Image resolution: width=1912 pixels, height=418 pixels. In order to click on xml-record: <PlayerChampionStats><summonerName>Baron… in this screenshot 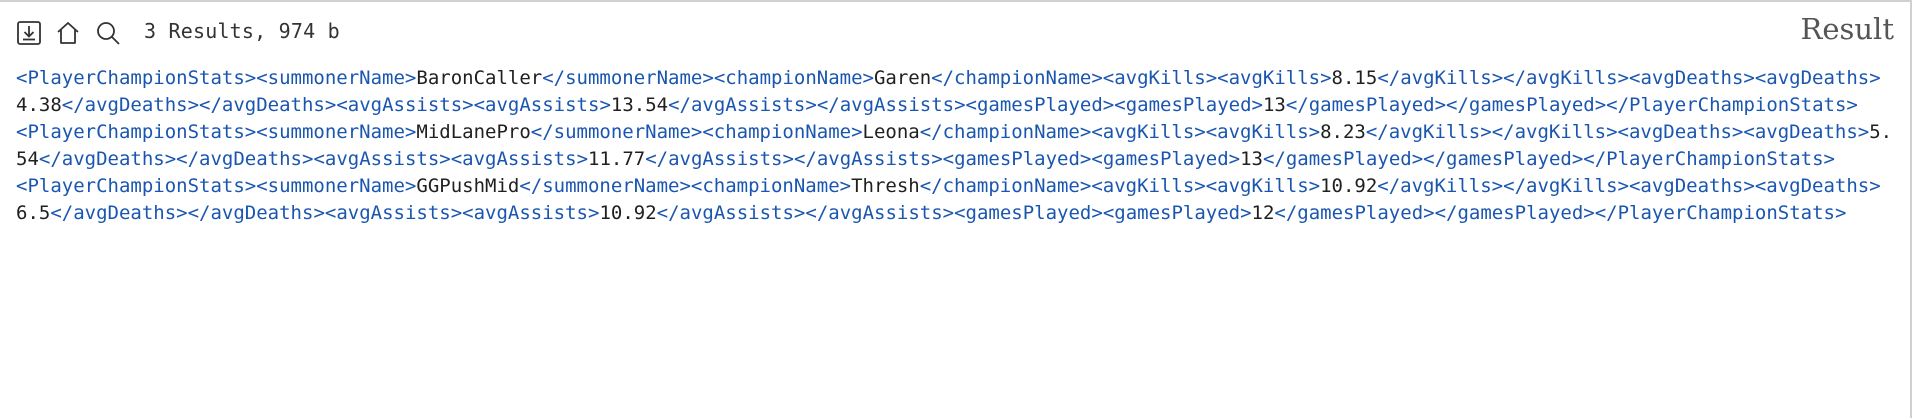, I will do `click(956, 92)`.